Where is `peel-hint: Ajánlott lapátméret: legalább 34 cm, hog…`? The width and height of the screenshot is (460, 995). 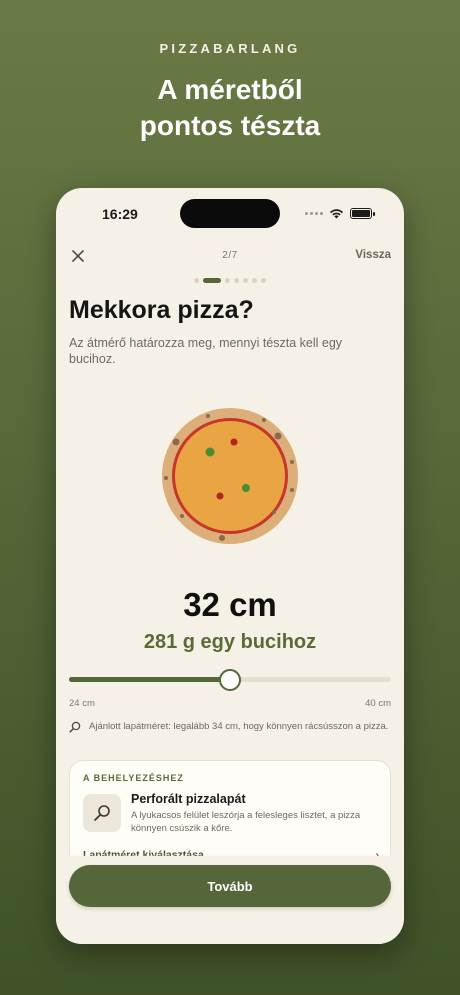
peel-hint: Ajánlott lapátméret: legalább 34 cm, hog… is located at coordinates (230, 727).